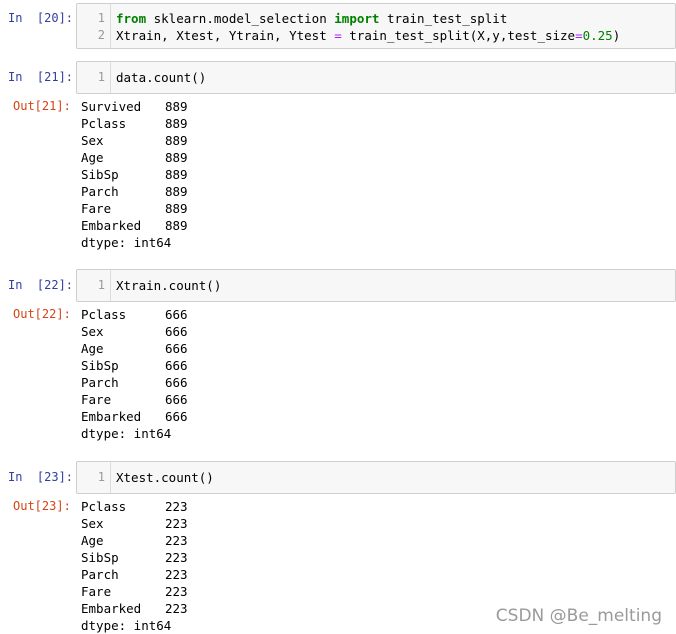 This screenshot has height=634, width=676. What do you see at coordinates (616, 35) in the screenshot?
I see `code-text: )` at bounding box center [616, 35].